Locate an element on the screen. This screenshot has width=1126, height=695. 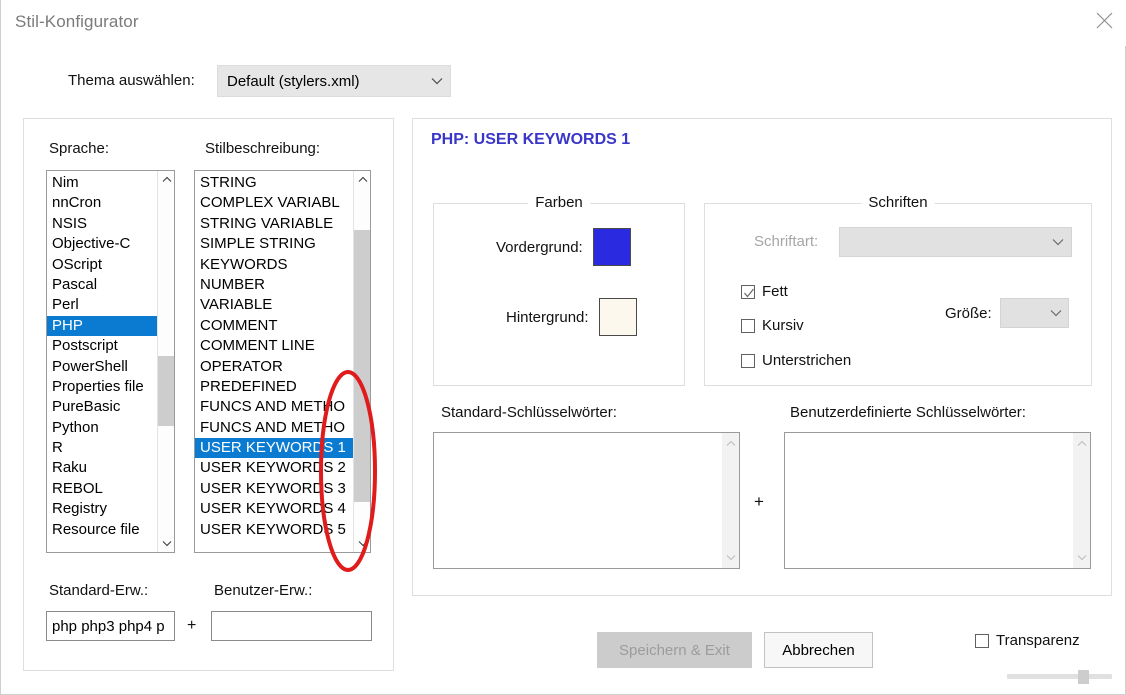
style-item: STRING is located at coordinates (274, 183).